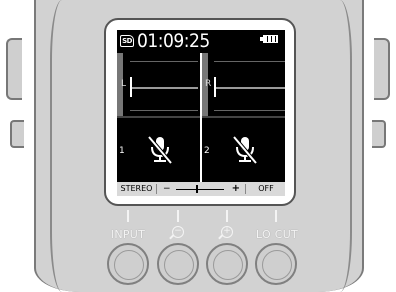 The height and width of the screenshot is (292, 396). I want to click on input-button, so click(128, 264).